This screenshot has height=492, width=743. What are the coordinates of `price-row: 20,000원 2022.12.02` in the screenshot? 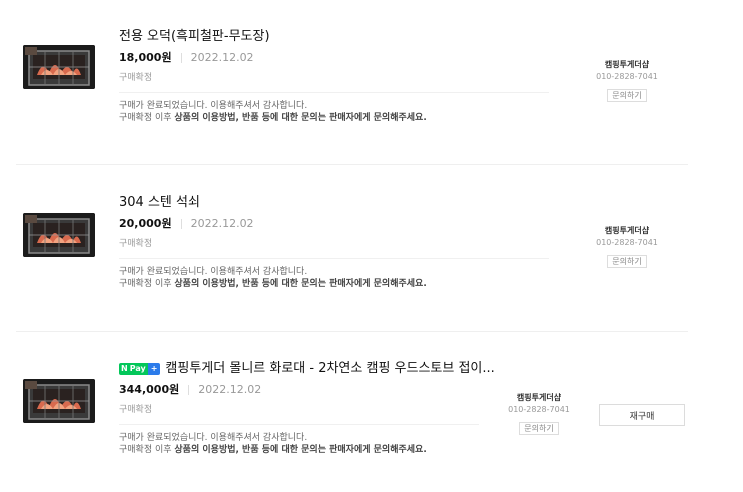 It's located at (349, 224).